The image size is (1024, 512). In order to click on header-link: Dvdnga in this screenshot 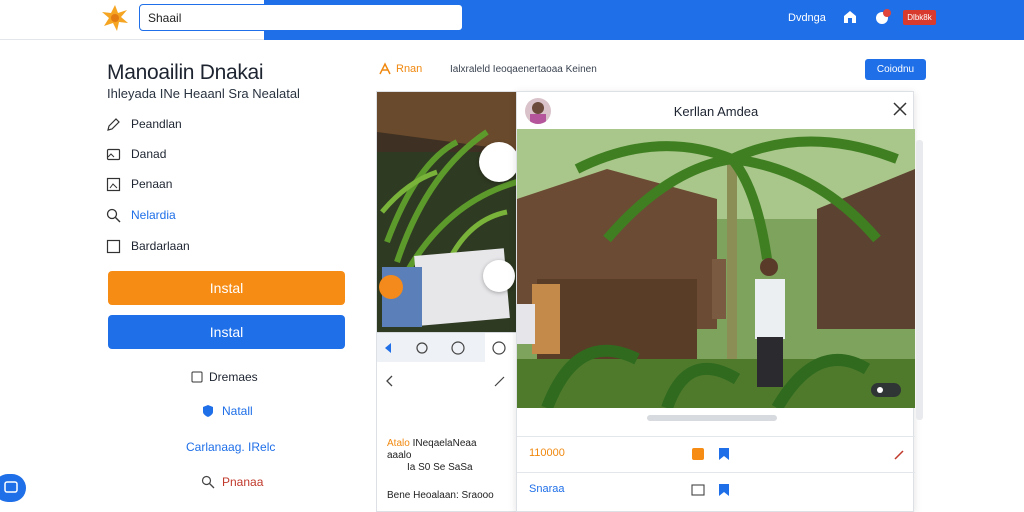, I will do `click(807, 18)`.